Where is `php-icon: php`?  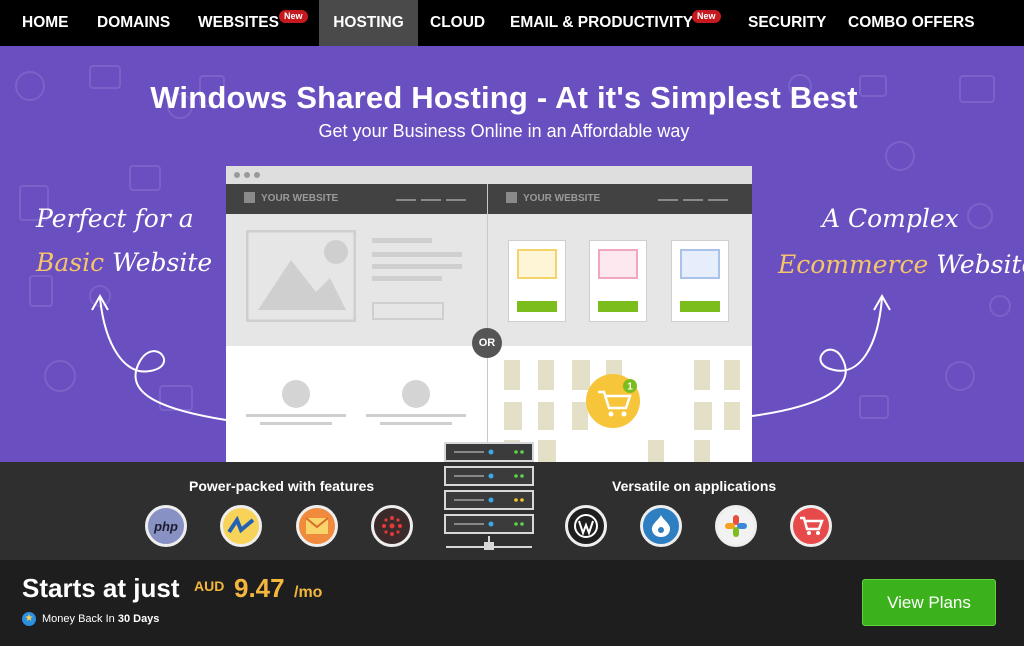 php-icon: php is located at coordinates (166, 526).